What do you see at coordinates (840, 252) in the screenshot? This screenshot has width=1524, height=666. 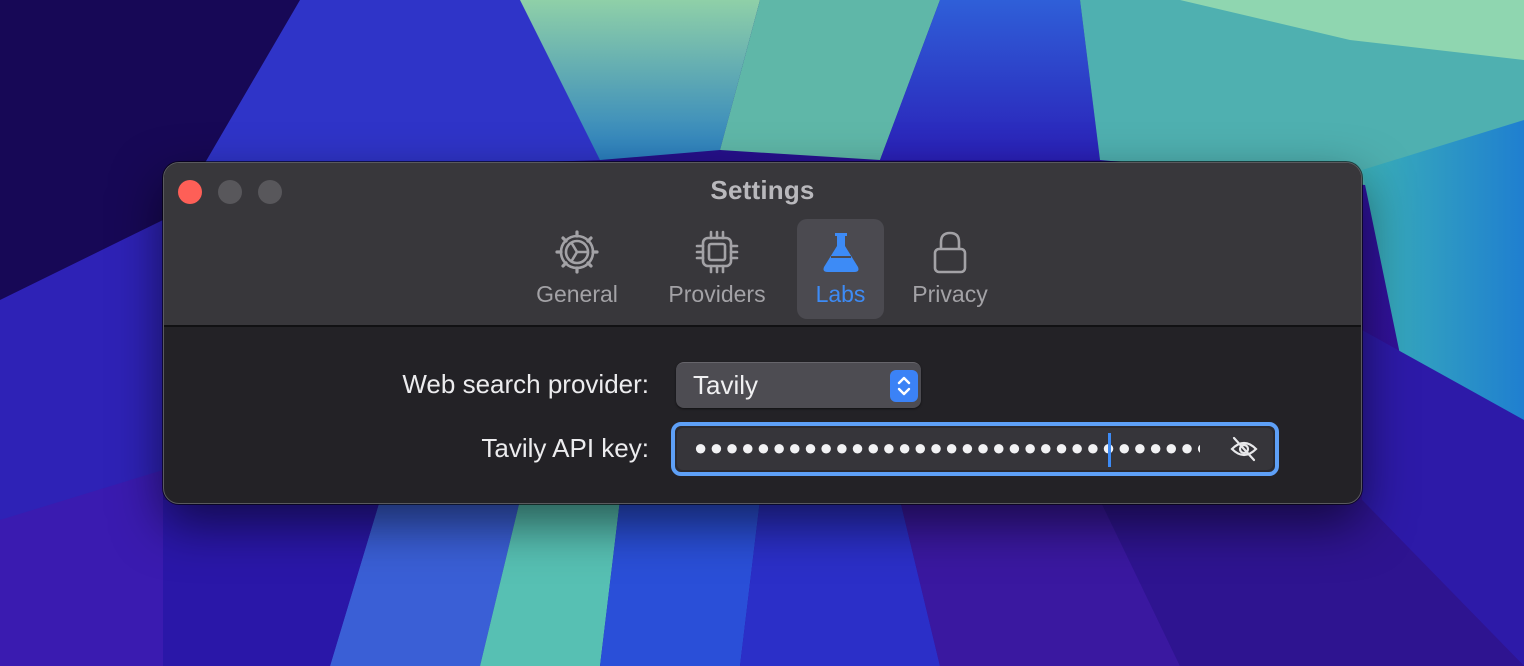 I see `flask-icon` at bounding box center [840, 252].